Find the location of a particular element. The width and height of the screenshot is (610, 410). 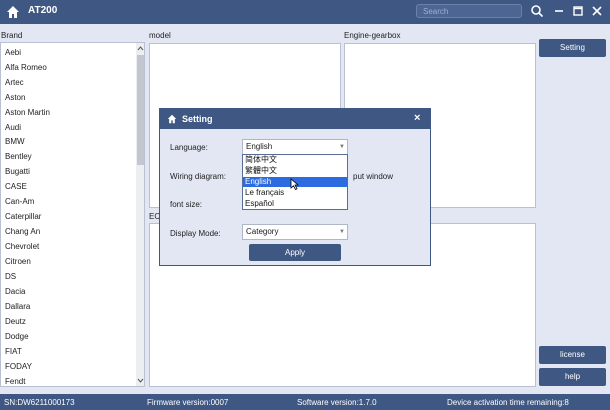

list-item: Dodge is located at coordinates (17, 336).